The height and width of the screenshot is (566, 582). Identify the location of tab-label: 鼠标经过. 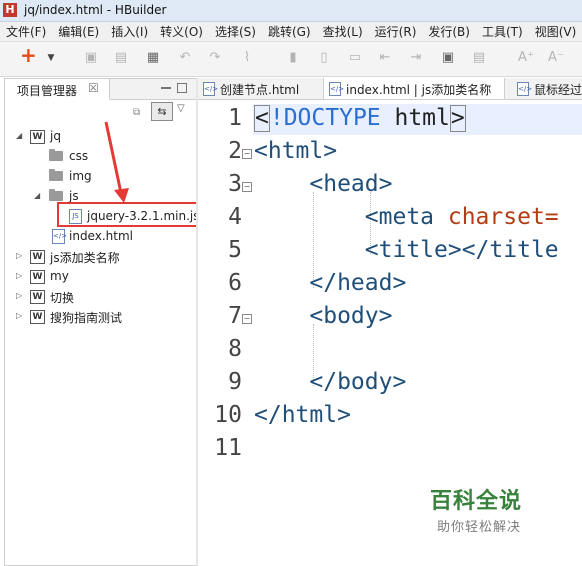
(558, 90).